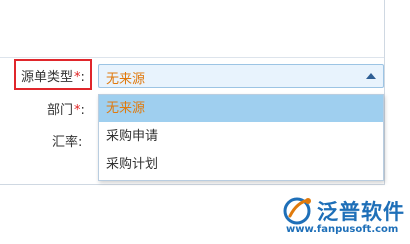 This screenshot has width=410, height=244. I want to click on fanpu-logo: 泛普软件 www.fanpusoft.com, so click(344, 218).